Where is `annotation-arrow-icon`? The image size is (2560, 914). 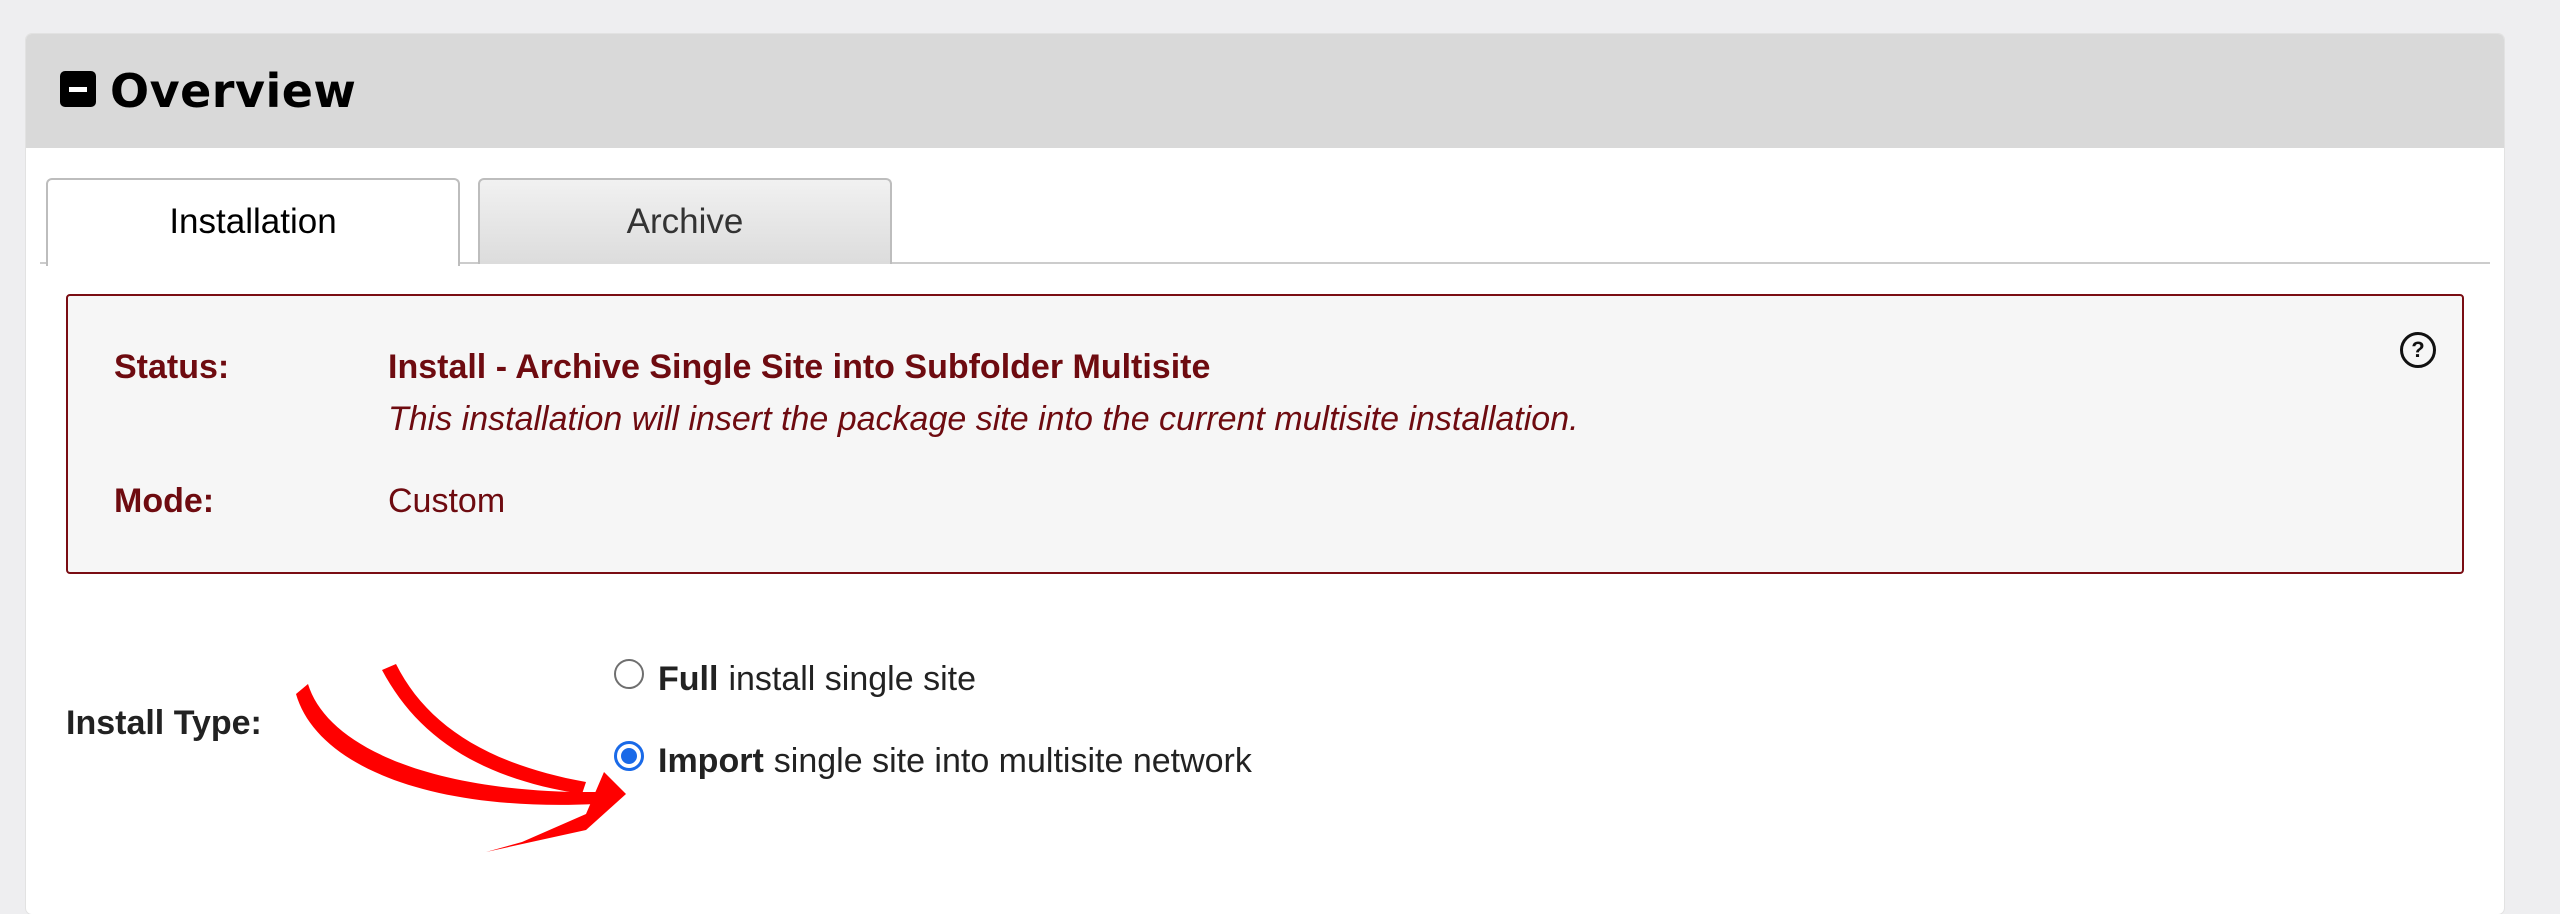 annotation-arrow-icon is located at coordinates (461, 758).